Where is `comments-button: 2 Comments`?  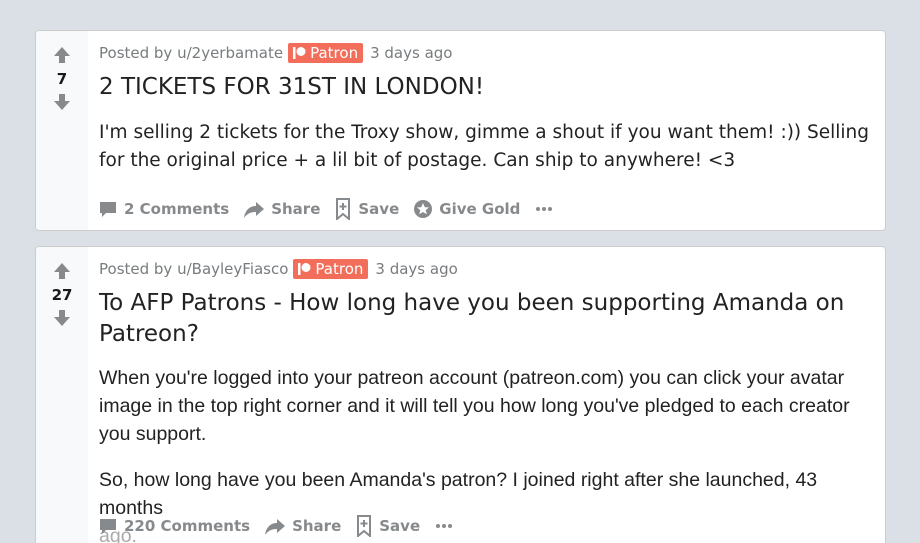 comments-button: 2 Comments is located at coordinates (163, 209).